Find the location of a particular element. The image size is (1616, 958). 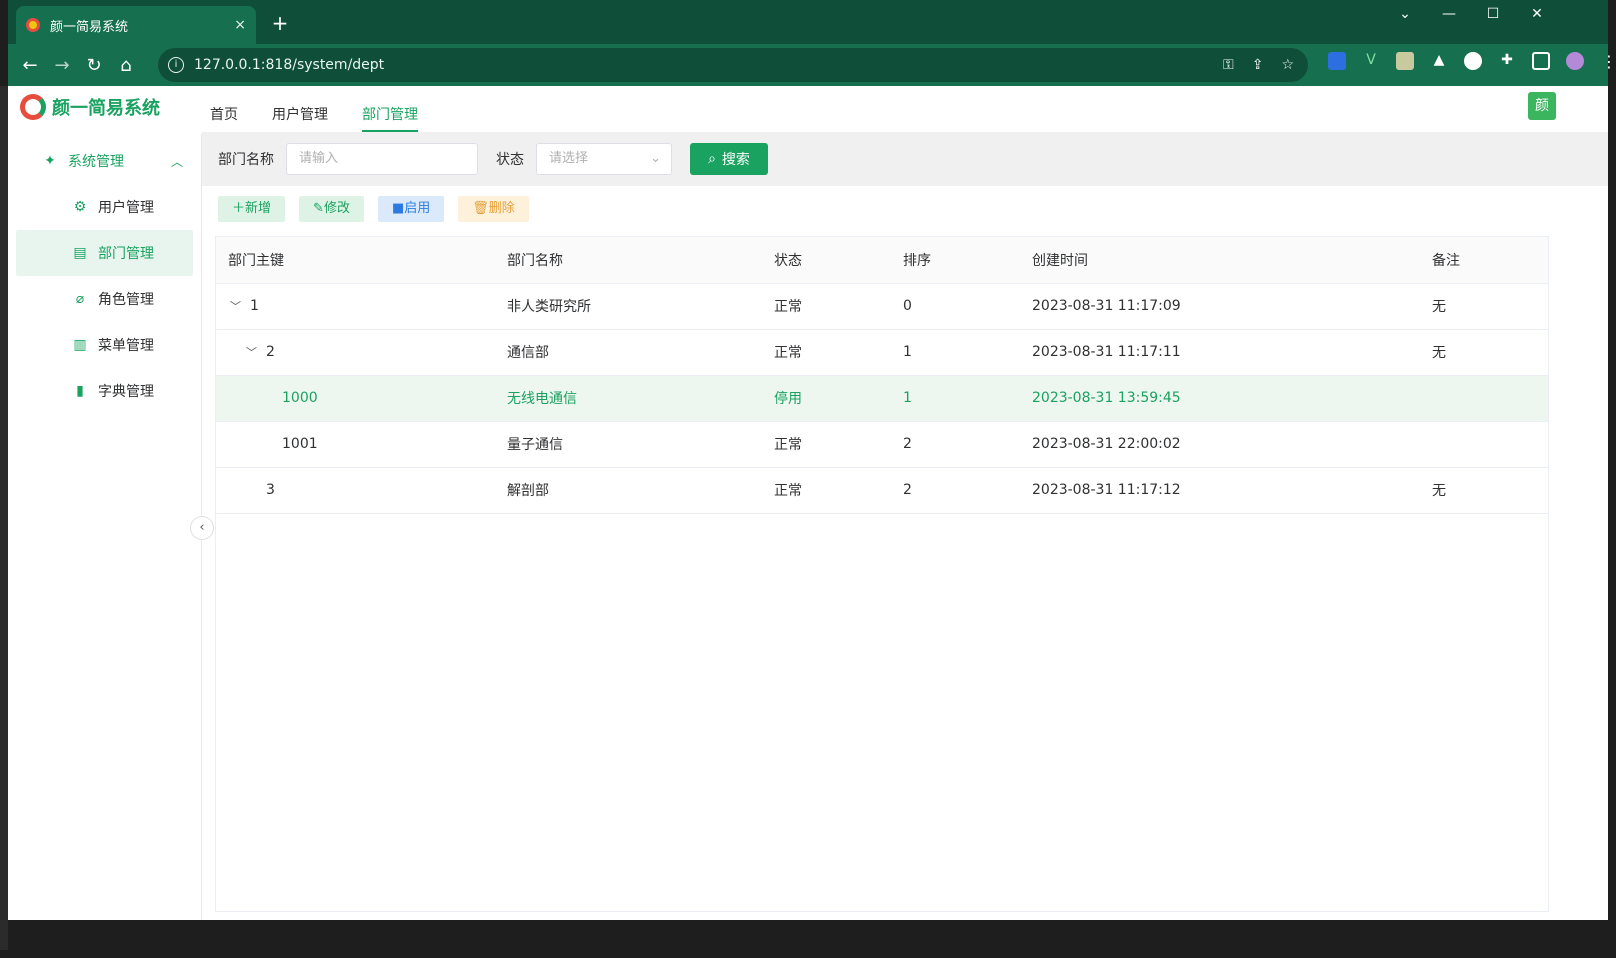

trash-icon: 🗑 is located at coordinates (480, 208).